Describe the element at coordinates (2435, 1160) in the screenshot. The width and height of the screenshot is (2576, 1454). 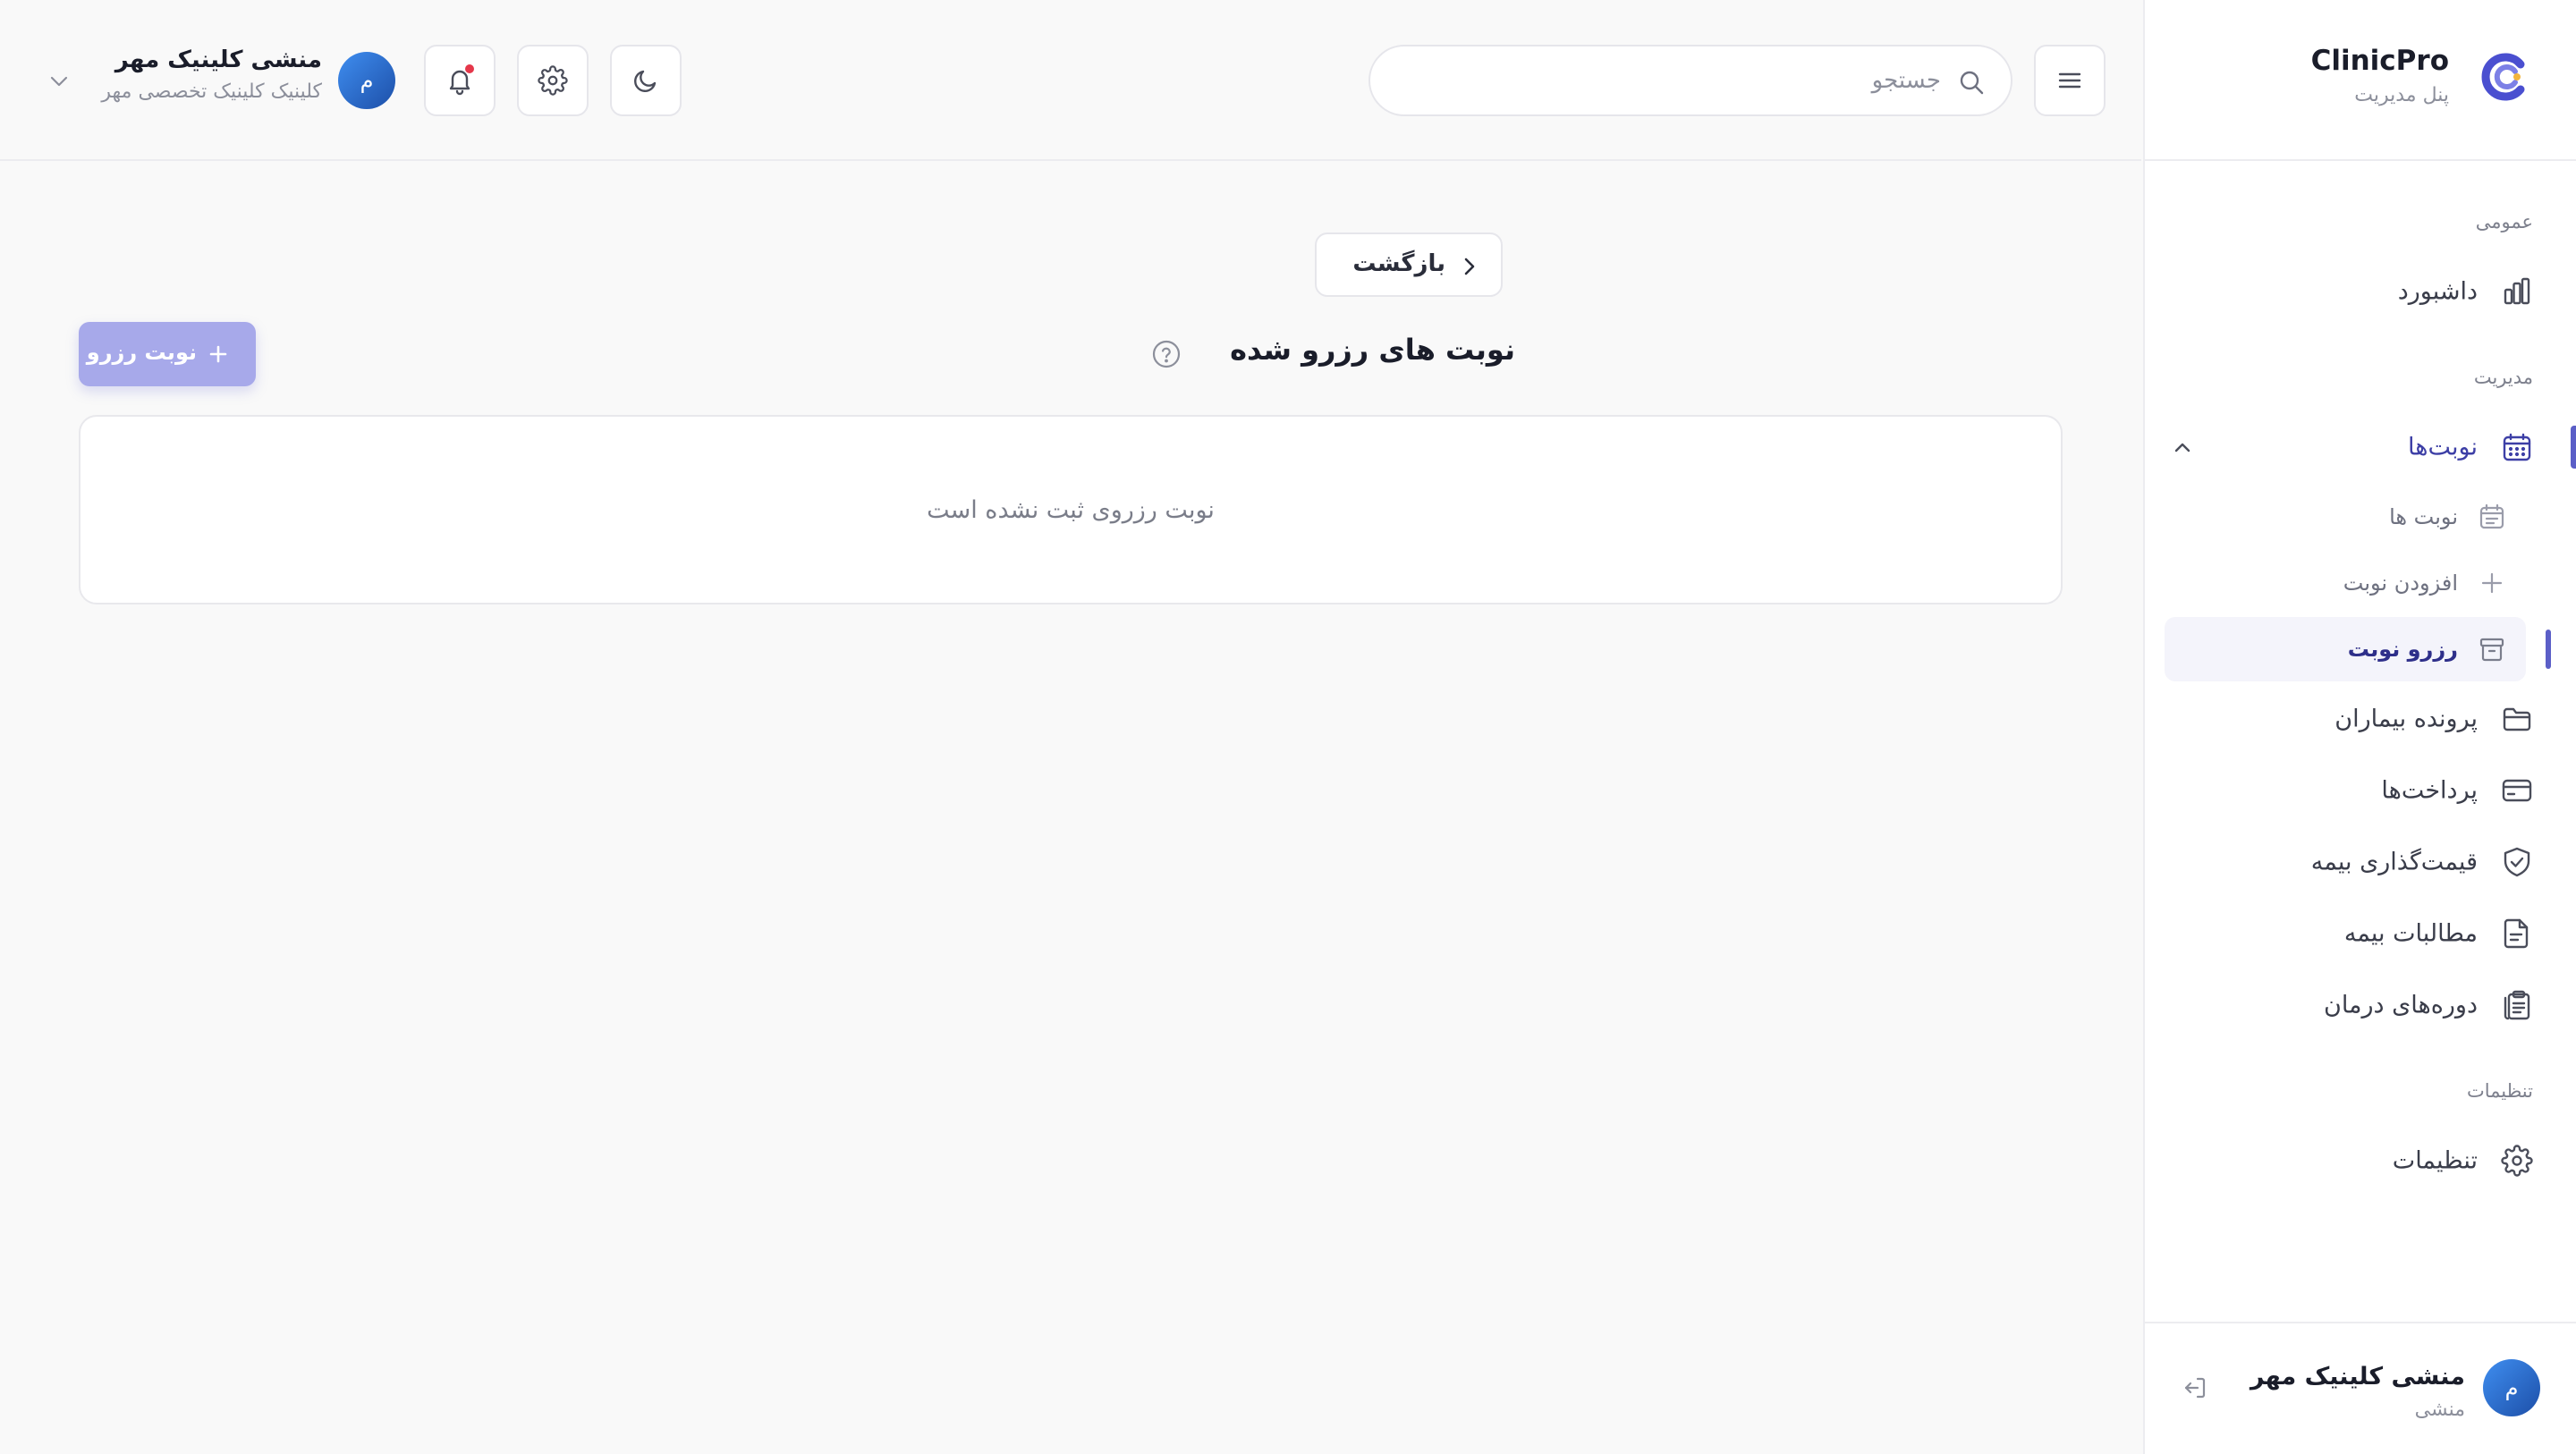
I see `sidebar-item-label: تنظیمات` at that location.